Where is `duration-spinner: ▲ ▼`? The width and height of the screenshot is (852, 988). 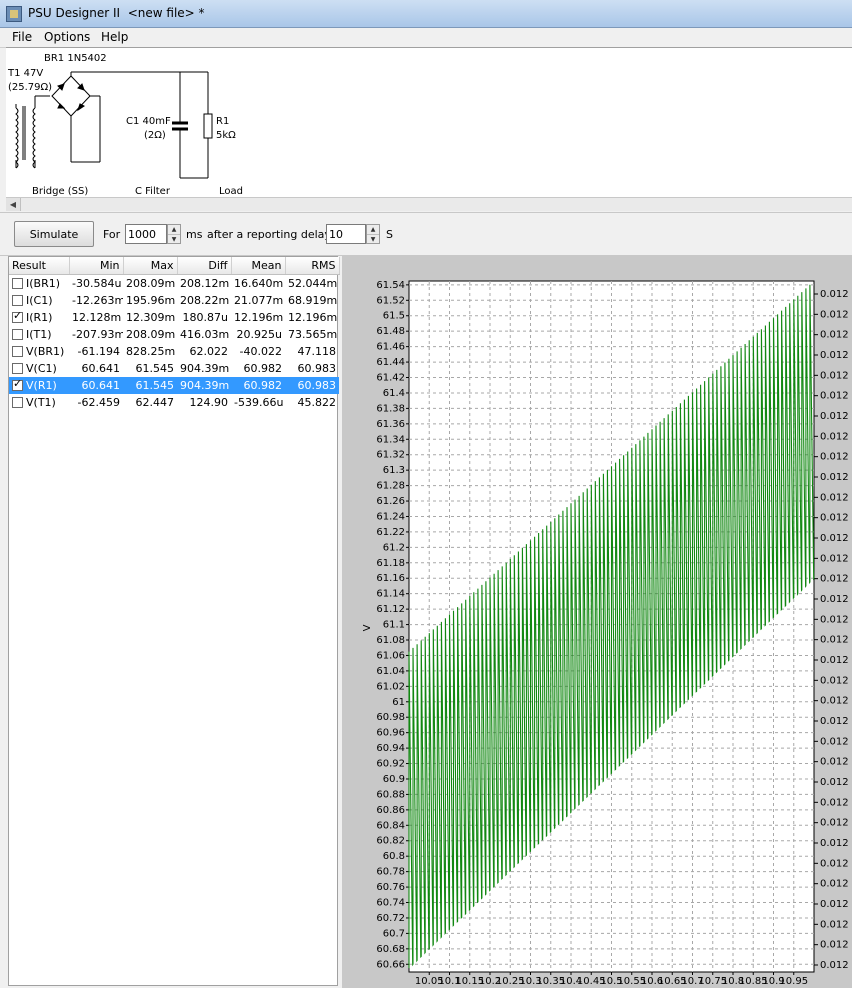
duration-spinner: ▲ ▼ is located at coordinates (174, 234).